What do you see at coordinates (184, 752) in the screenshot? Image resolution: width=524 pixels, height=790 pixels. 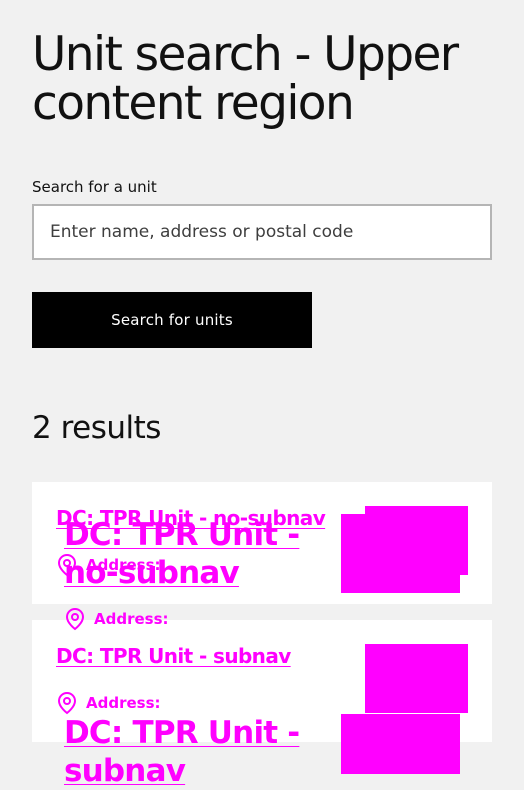 I see `result-title-link-overlay: DC: TPR Unit - subnav` at bounding box center [184, 752].